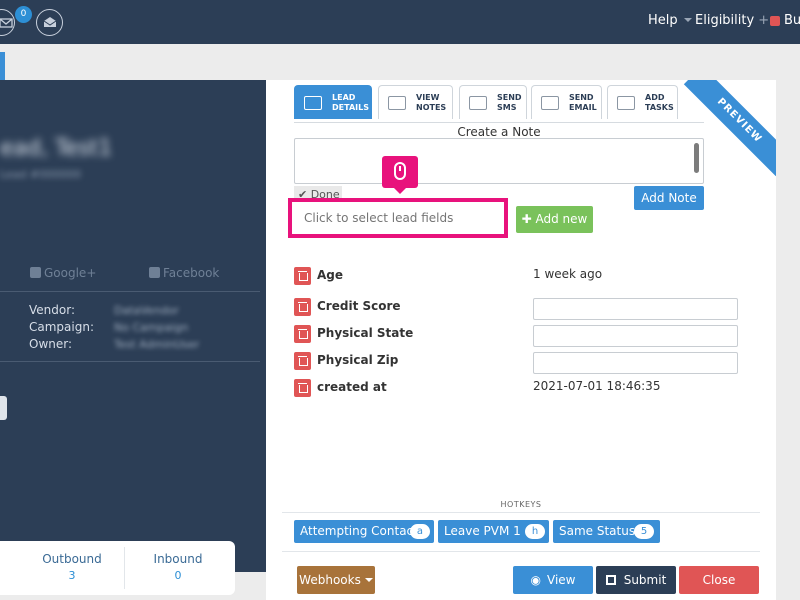 Image resolution: width=800 pixels, height=600 pixels. What do you see at coordinates (561, 580) in the screenshot?
I see `view-label: View` at bounding box center [561, 580].